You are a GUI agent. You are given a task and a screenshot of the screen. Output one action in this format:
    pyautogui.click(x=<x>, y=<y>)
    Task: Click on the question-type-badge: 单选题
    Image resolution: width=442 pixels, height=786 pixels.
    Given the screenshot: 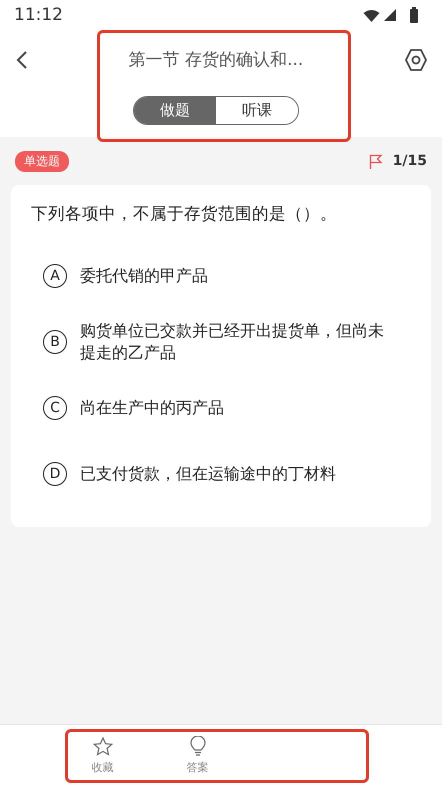 What is the action you would take?
    pyautogui.click(x=42, y=161)
    